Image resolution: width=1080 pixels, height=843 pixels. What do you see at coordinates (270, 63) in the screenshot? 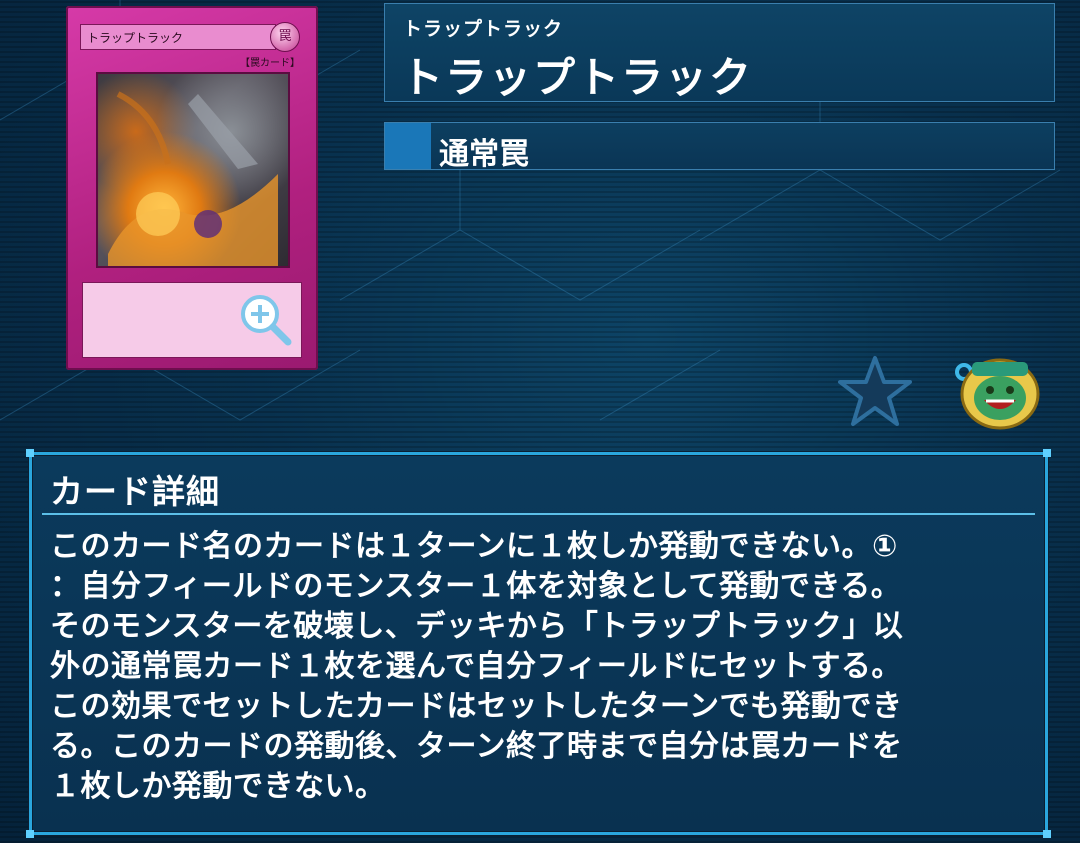
I see `card-type-line: 【罠カード】` at bounding box center [270, 63].